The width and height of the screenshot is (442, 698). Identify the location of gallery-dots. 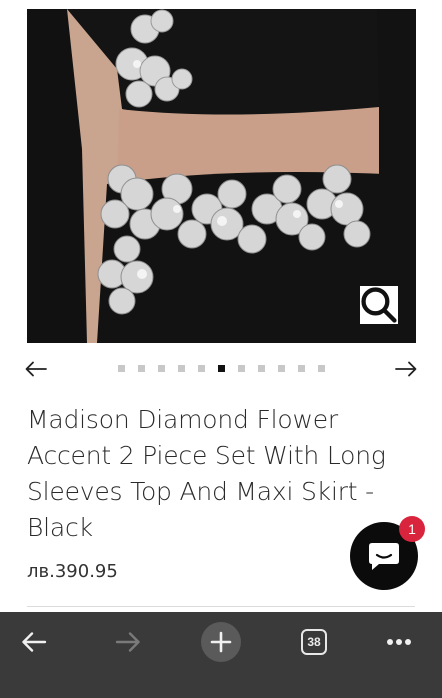
(221, 368).